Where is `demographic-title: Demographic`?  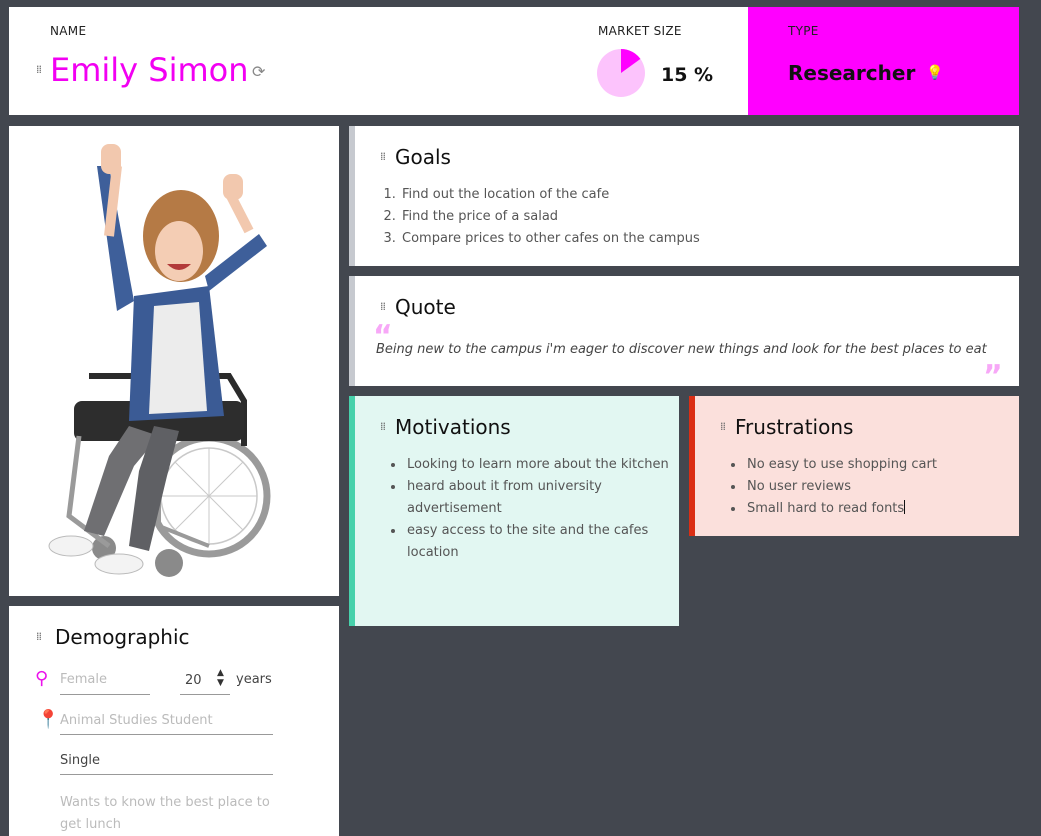 demographic-title: Demographic is located at coordinates (122, 637).